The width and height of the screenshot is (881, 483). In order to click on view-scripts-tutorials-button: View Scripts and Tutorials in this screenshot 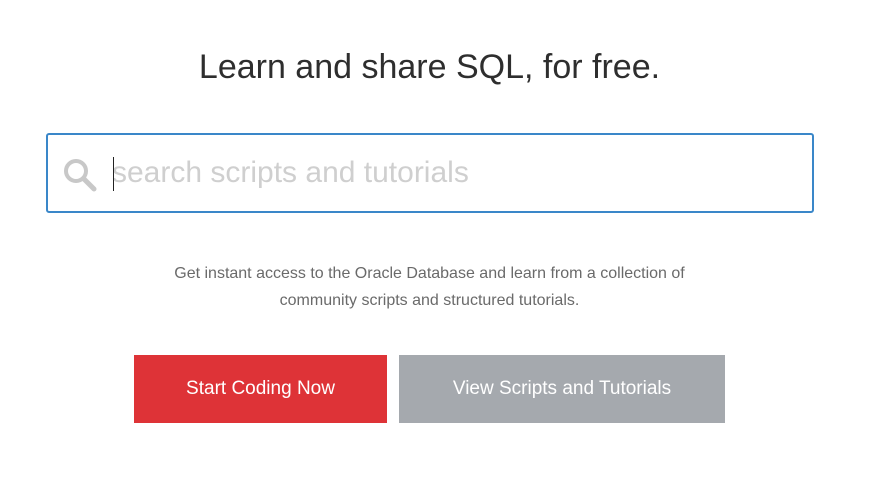, I will do `click(562, 389)`.